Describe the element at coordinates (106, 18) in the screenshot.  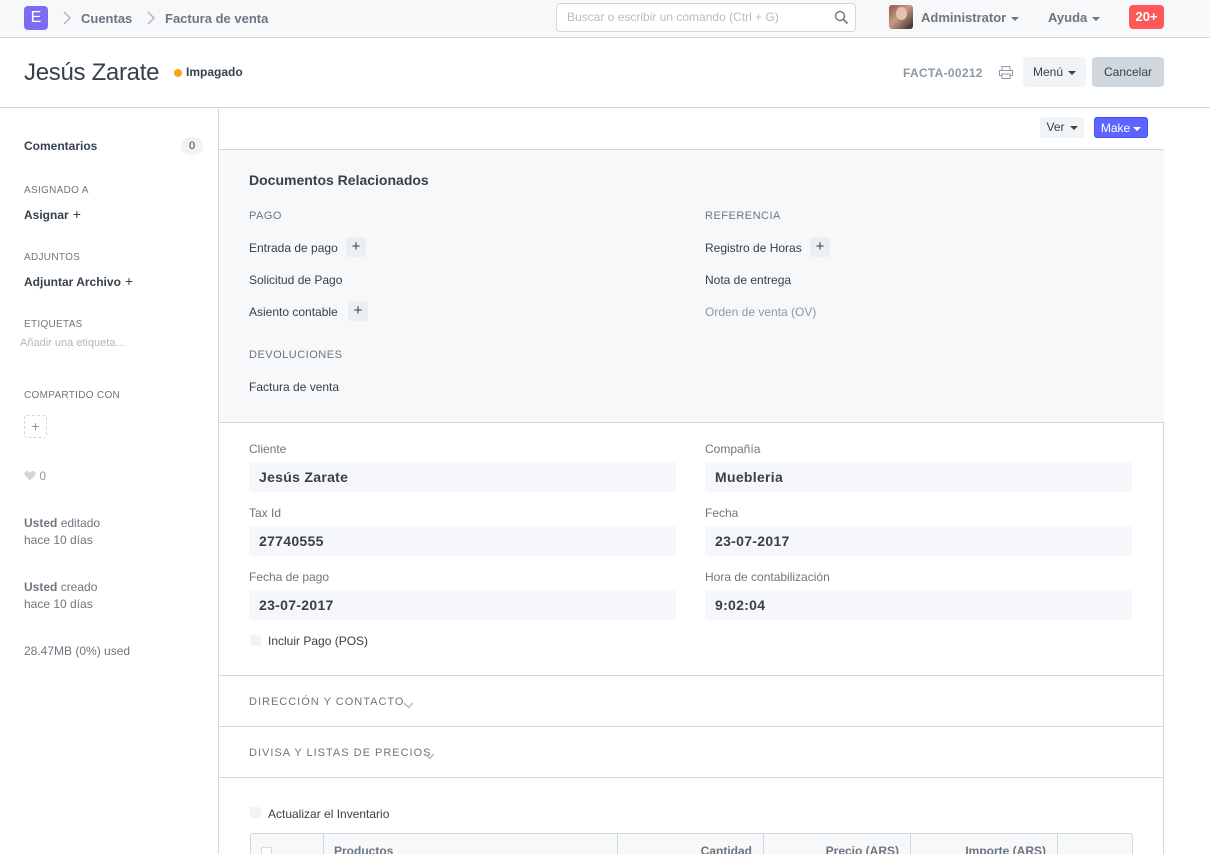
I see `breadcrumb-cuentas: Cuentas` at that location.